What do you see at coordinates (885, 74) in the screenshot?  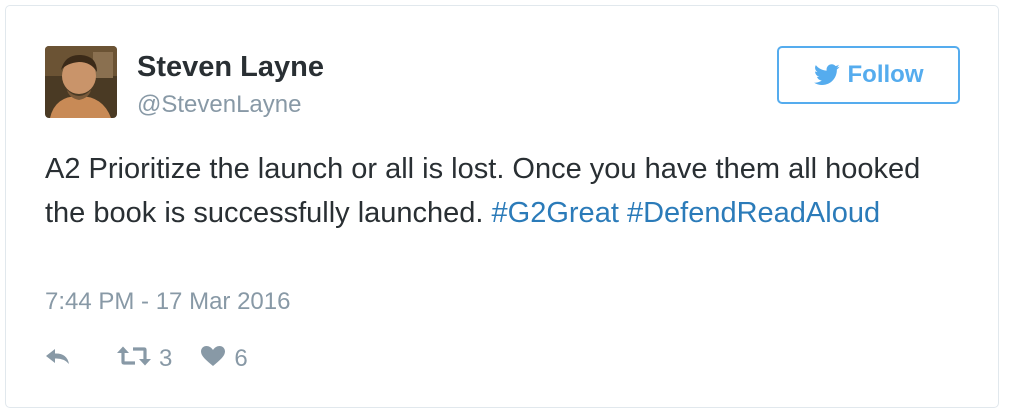 I see `follow-label: Follow` at bounding box center [885, 74].